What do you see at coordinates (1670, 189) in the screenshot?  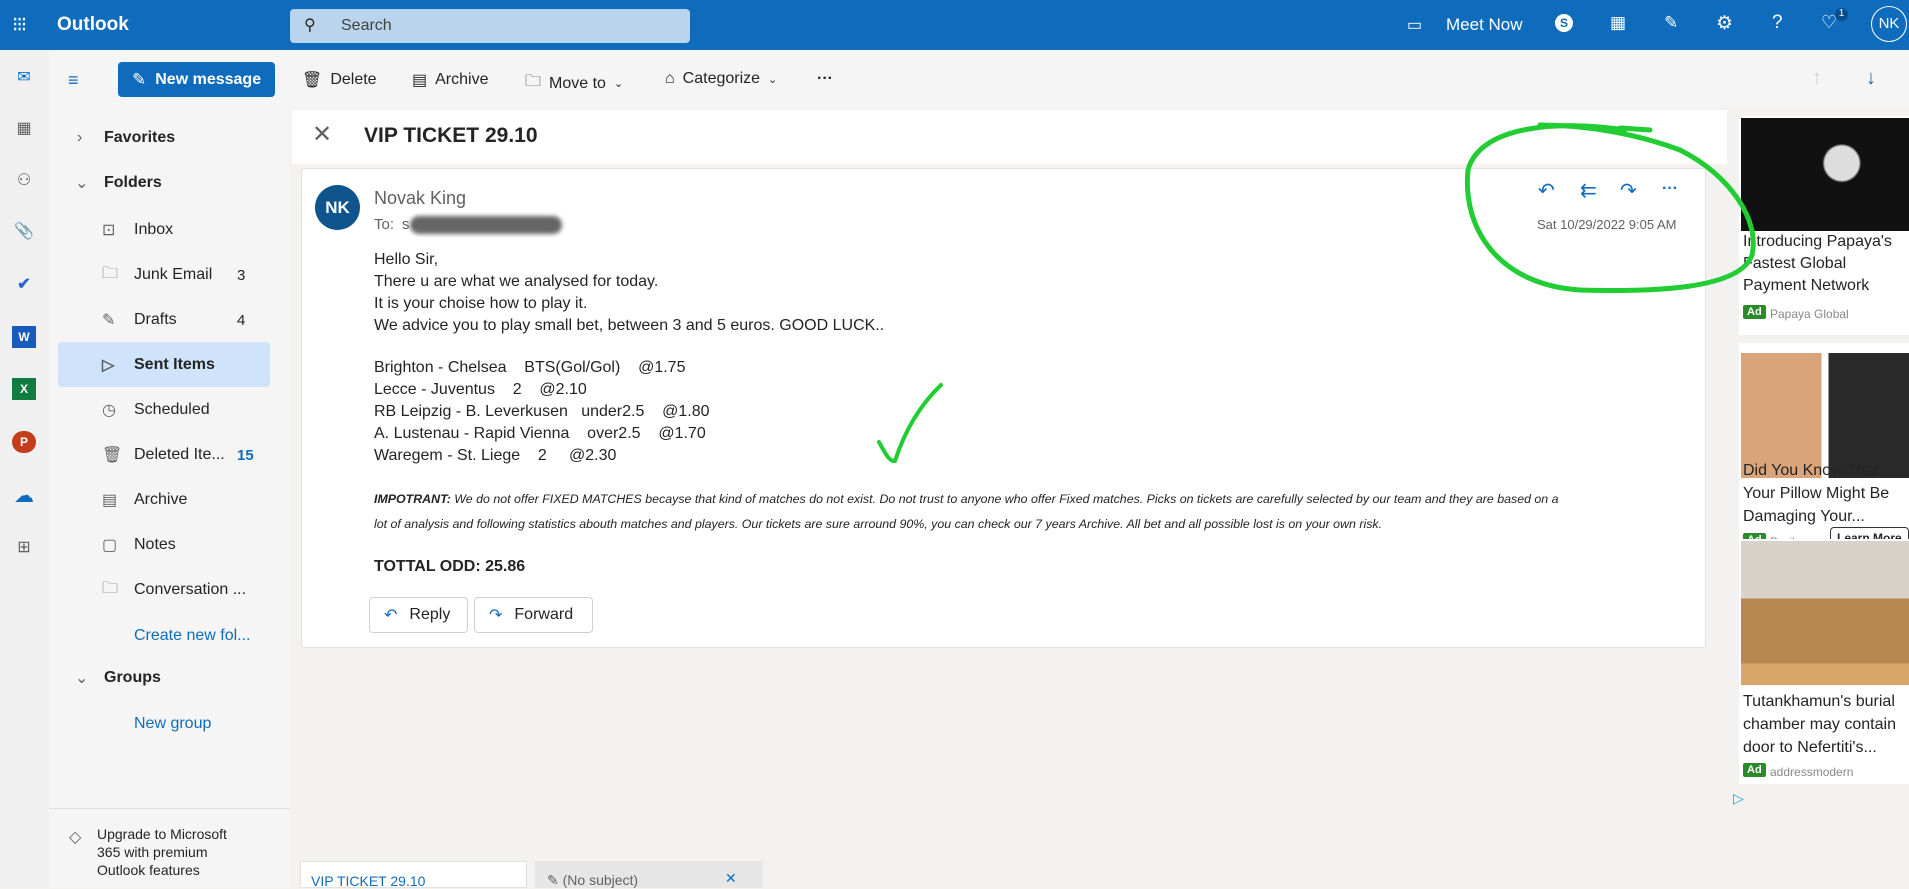 I see `more-options-icon: ···` at bounding box center [1670, 189].